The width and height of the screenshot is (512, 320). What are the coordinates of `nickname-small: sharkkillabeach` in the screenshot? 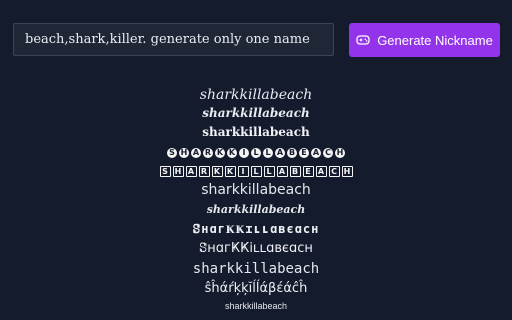 It's located at (256, 306).